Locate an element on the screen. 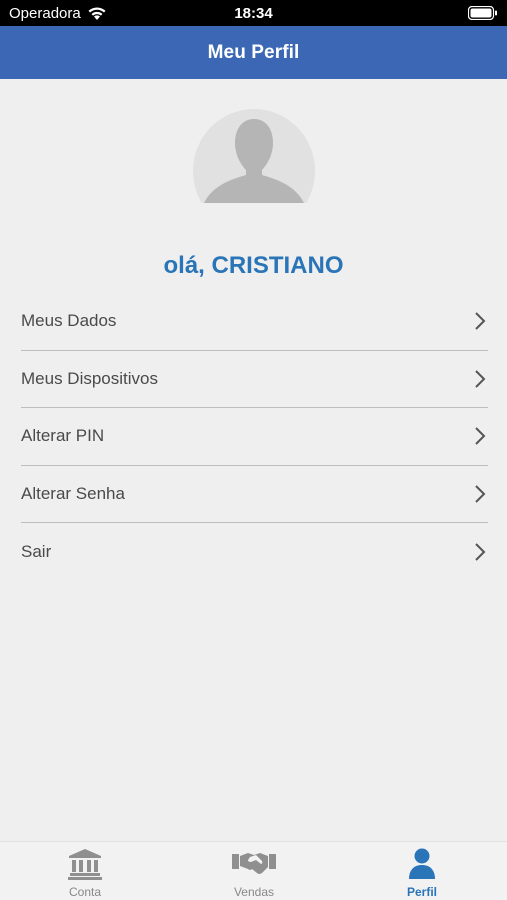 This screenshot has height=900, width=507. status-bar: Operadora 18:34 is located at coordinates (253, 13).